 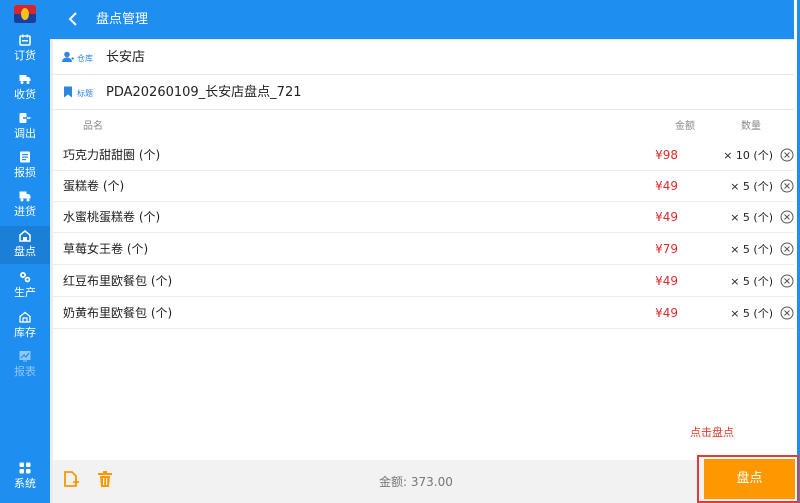 What do you see at coordinates (423, 155) in the screenshot?
I see `table-row: 巧克力甜甜圈 (个) ¥98 × 10 (个)` at bounding box center [423, 155].